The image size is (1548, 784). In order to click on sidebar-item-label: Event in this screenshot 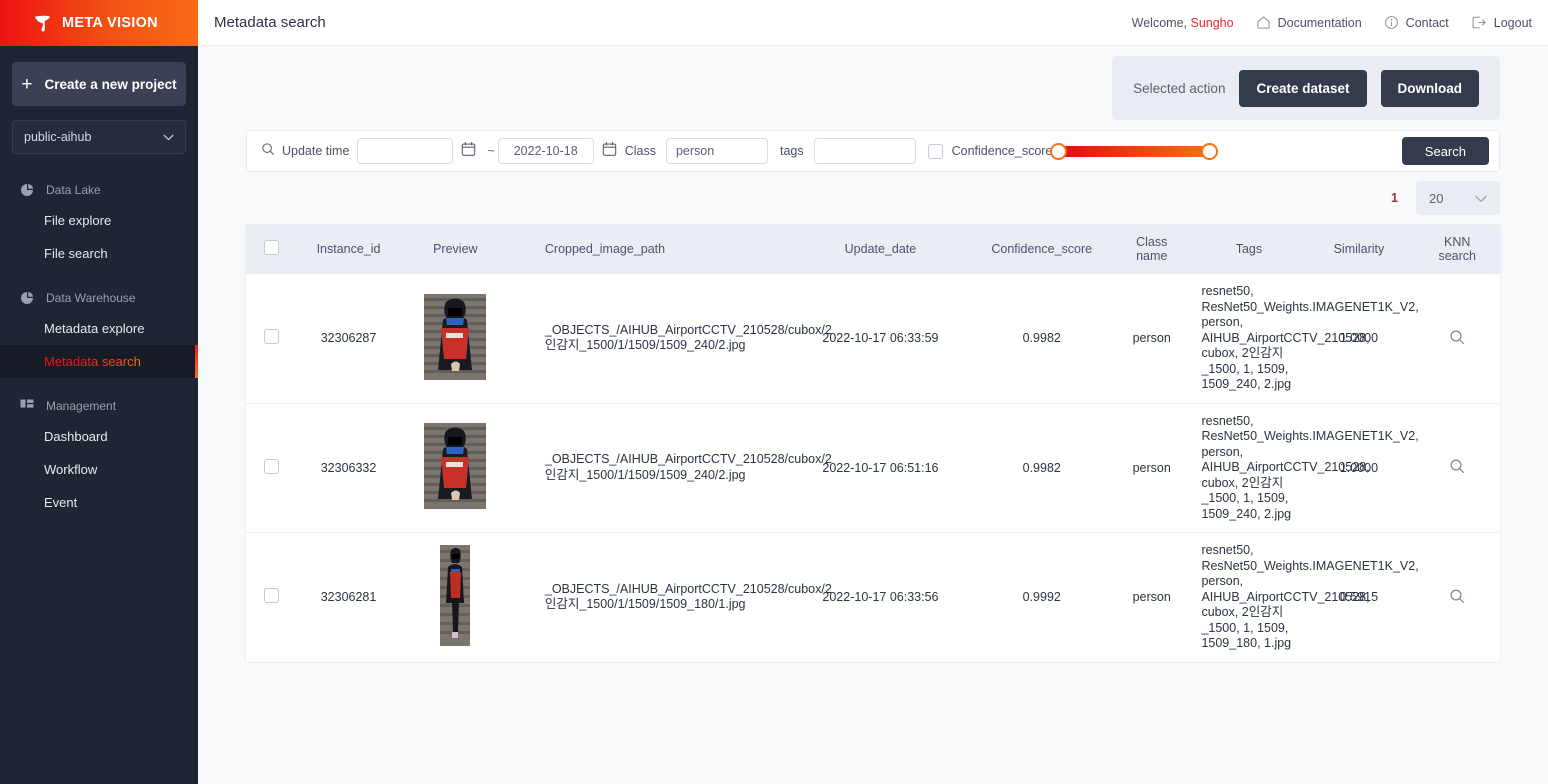, I will do `click(61, 502)`.